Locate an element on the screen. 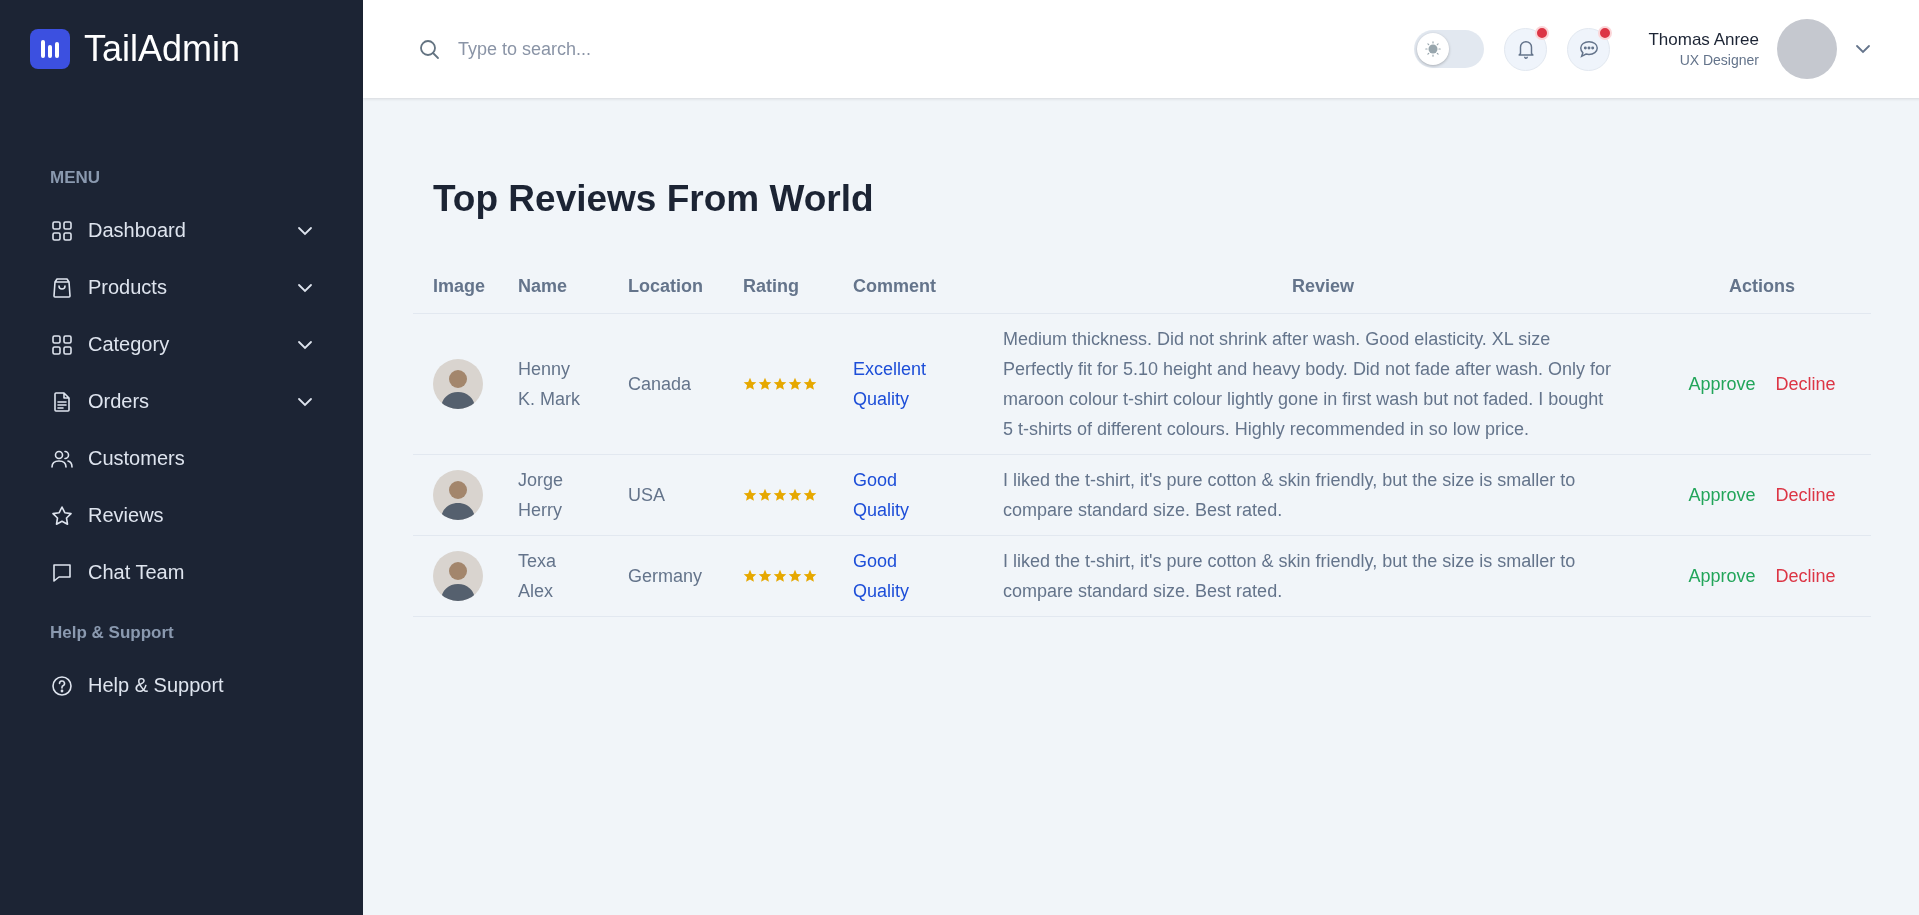 The image size is (1919, 915). column-header: Actions is located at coordinates (1762, 295).